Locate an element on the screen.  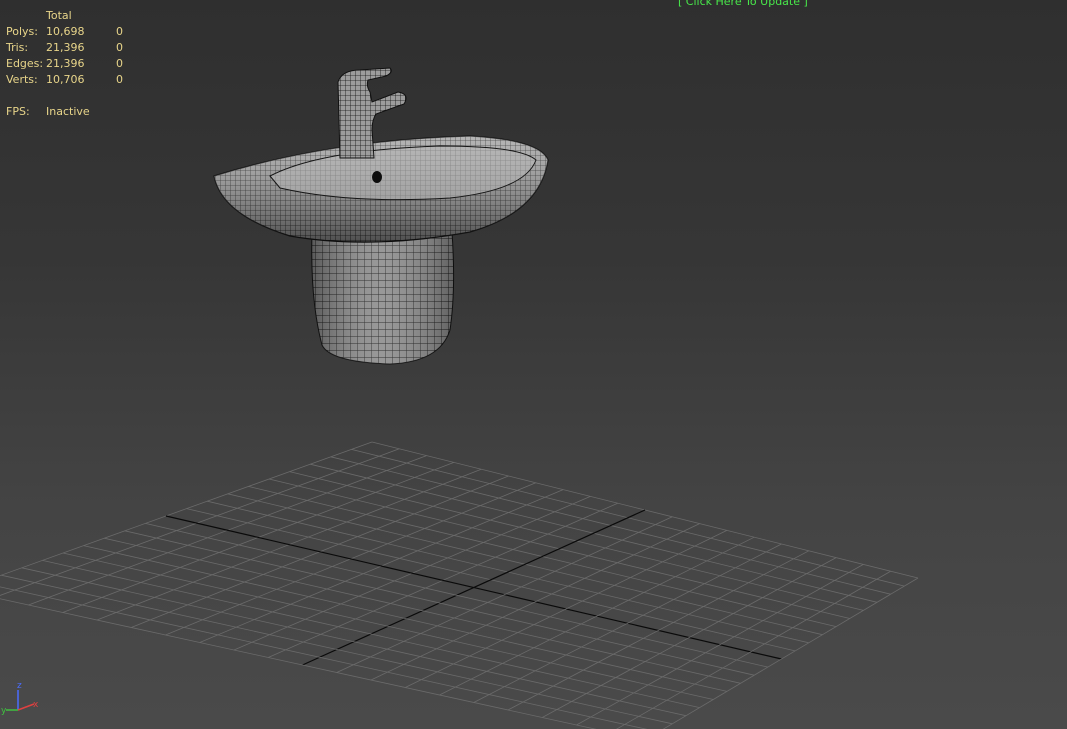
polys-total: 10,698 is located at coordinates (65, 31).